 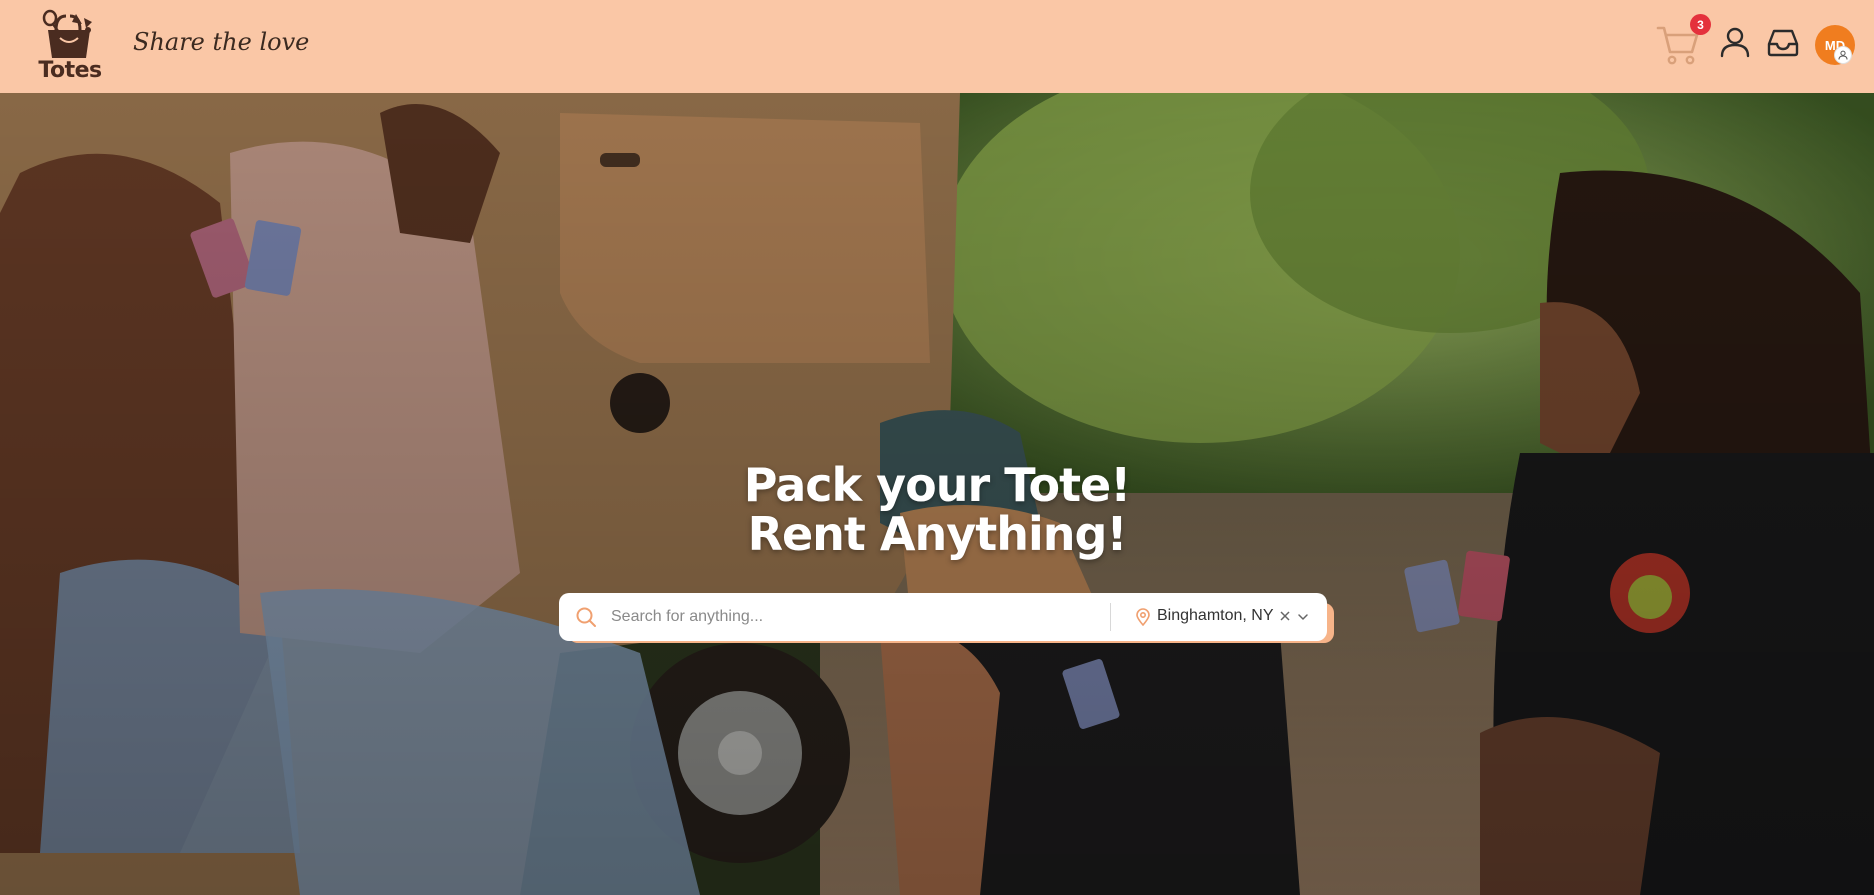 I want to click on clear-location-icon, so click(x=1285, y=616).